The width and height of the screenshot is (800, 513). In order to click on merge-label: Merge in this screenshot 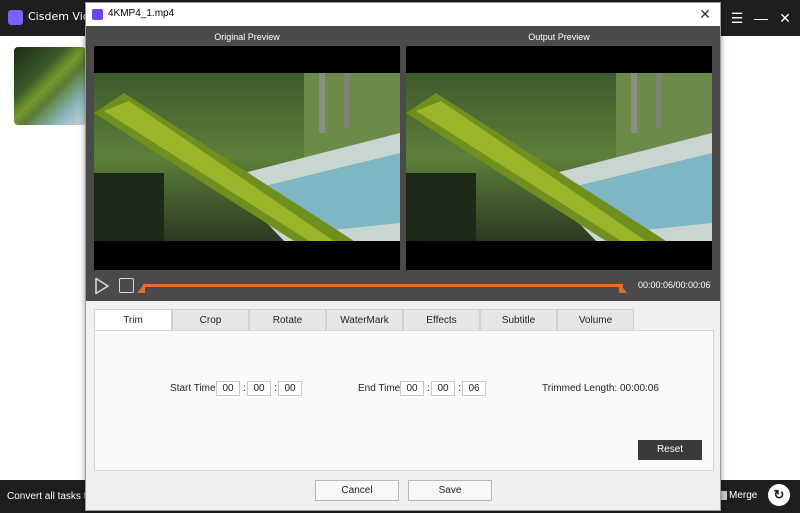, I will do `click(743, 495)`.